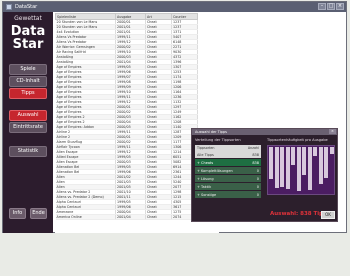 The width and height of the screenshot is (350, 276). I want to click on title-bar: DataStar – □ ×, so click(174, 7).